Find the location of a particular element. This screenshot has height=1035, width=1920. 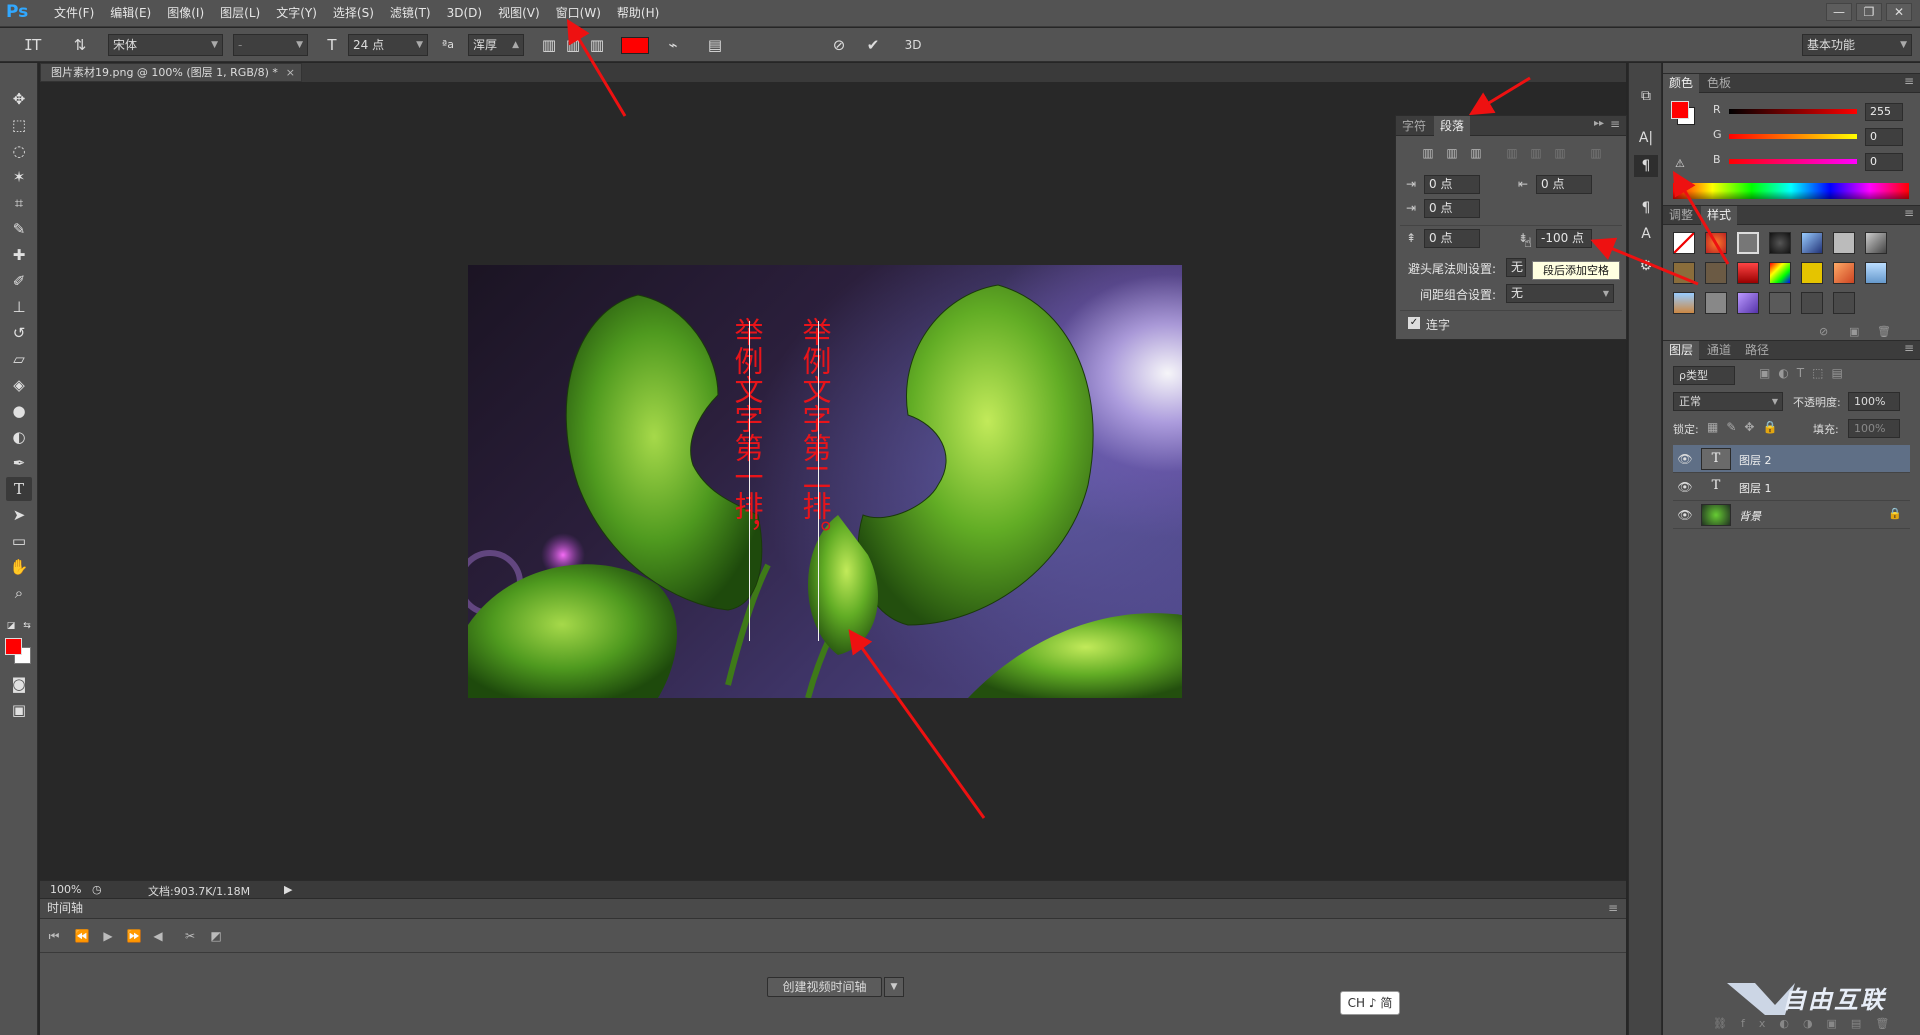

tab-channels: 通道 is located at coordinates (1719, 350).